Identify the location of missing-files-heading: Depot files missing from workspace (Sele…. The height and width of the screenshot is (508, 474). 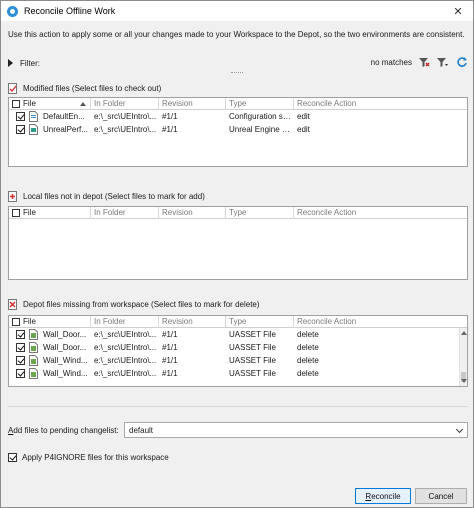
(134, 304).